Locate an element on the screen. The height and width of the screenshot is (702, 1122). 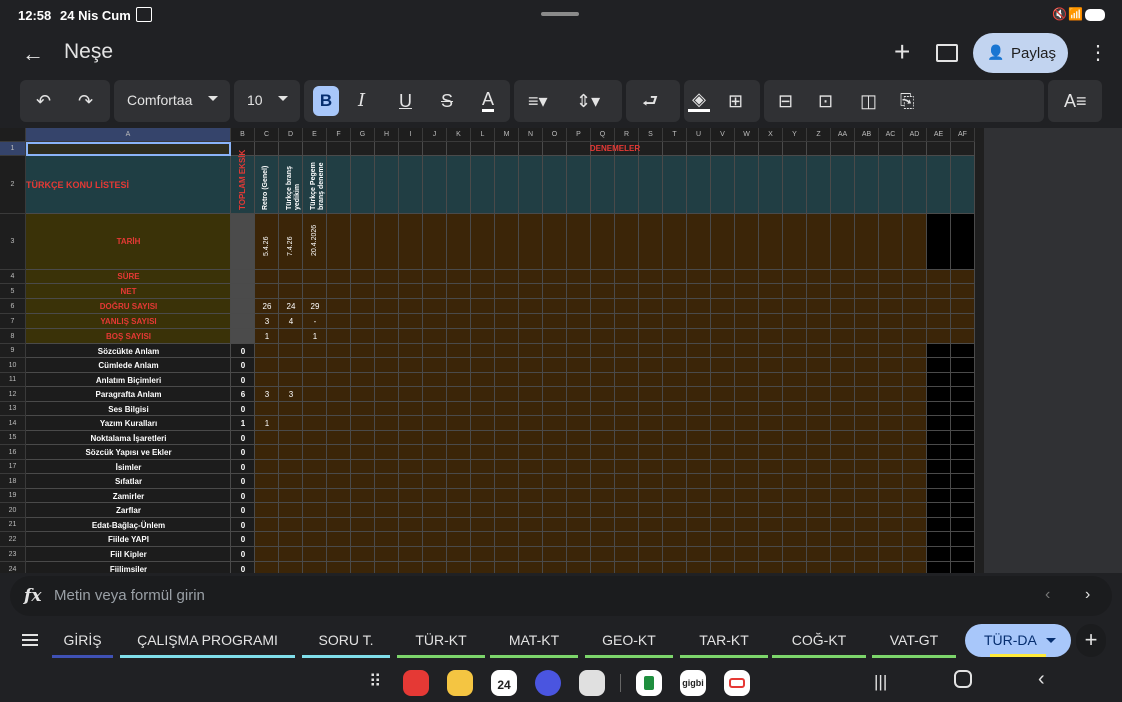
insert-row-above-icon: ⊟ is located at coordinates (785, 101).